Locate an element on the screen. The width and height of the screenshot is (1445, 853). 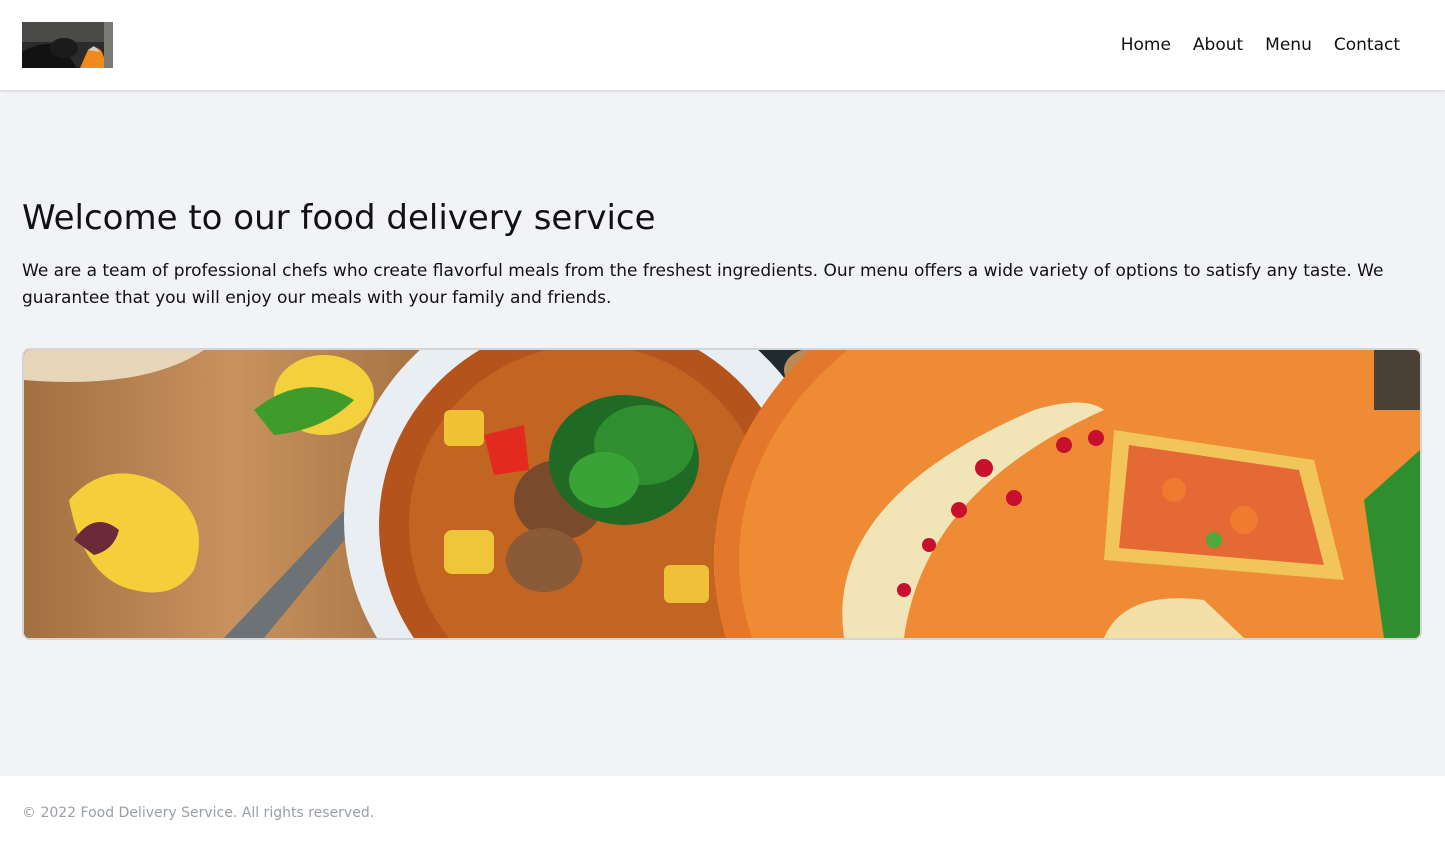
nav-contact-link: Contact is located at coordinates (1367, 45).